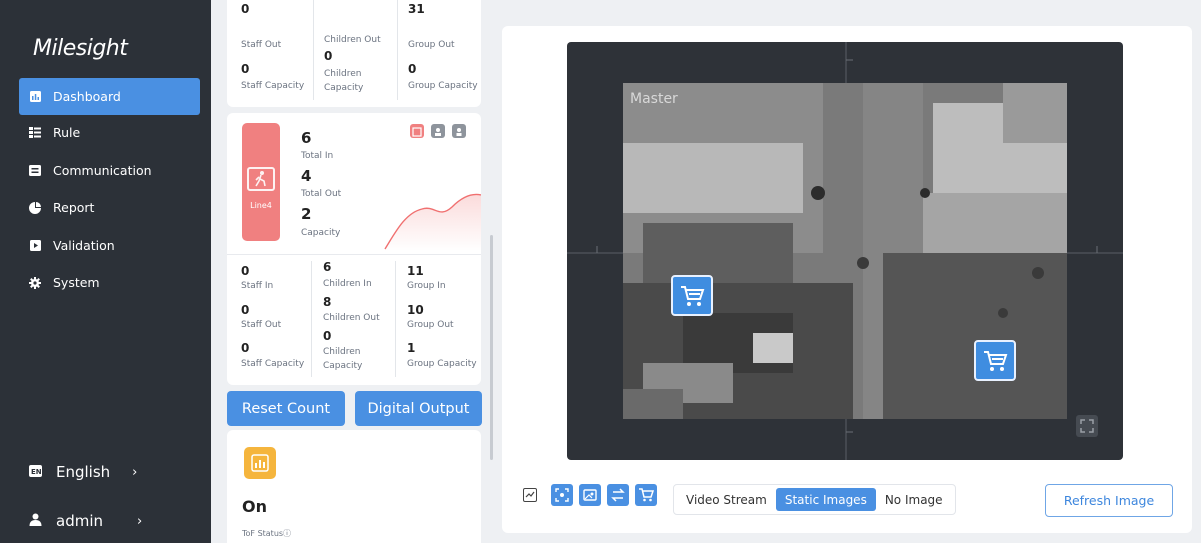  What do you see at coordinates (74, 207) in the screenshot?
I see `sidebar-item-label: Report` at bounding box center [74, 207].